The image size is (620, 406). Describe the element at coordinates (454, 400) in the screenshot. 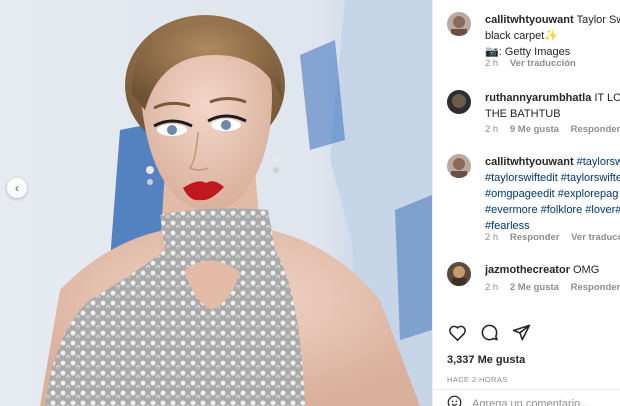

I see `emoji-icon` at that location.